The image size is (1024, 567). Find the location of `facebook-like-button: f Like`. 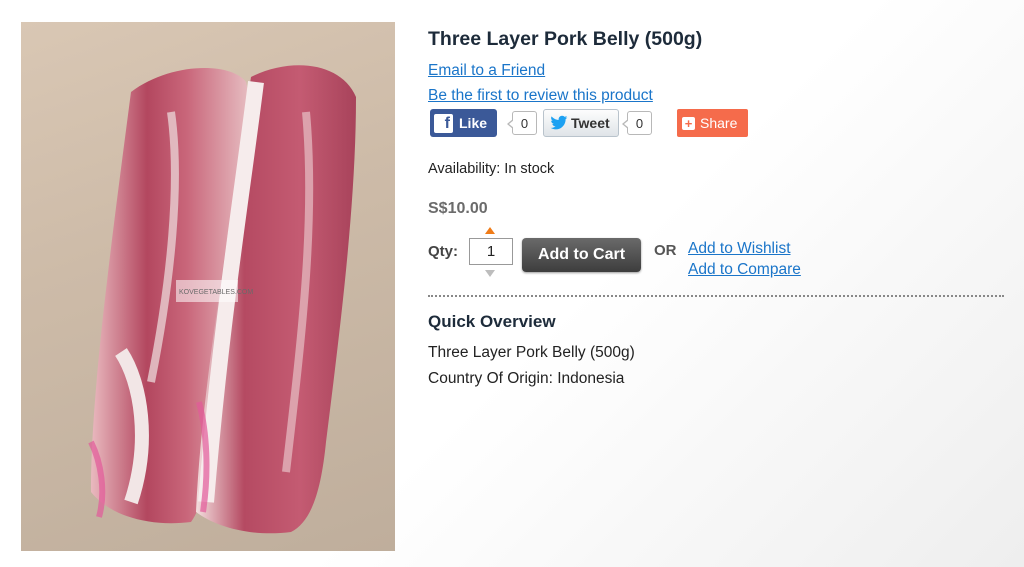

facebook-like-button: f Like is located at coordinates (463, 123).